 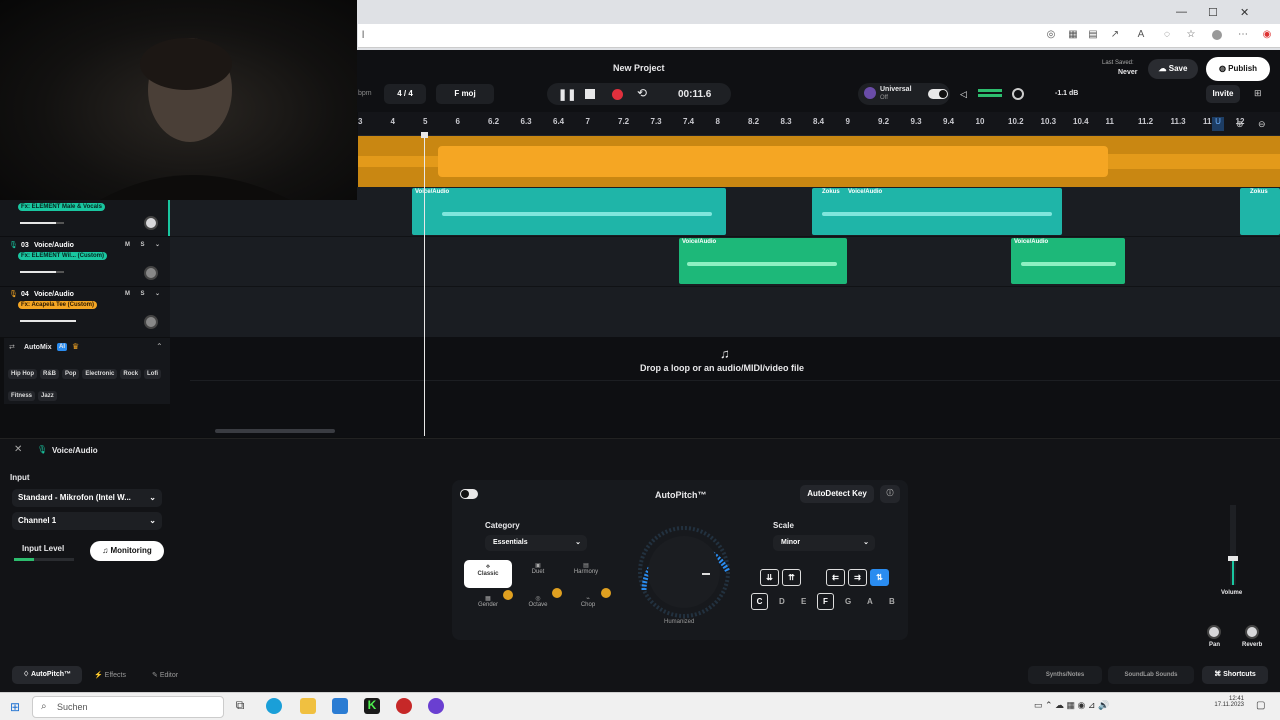 I want to click on metronome-icon: ◁, so click(x=963, y=94).